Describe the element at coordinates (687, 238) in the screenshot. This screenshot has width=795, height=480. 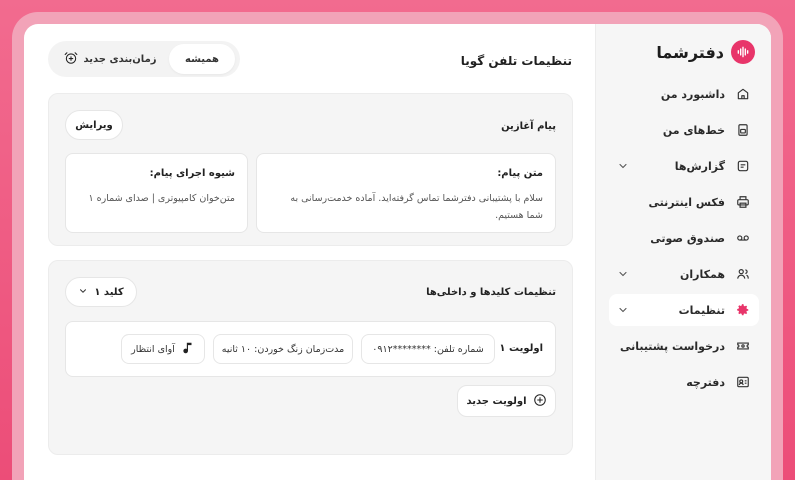
I see `sidebar-item-label: صندوق صوتی` at that location.